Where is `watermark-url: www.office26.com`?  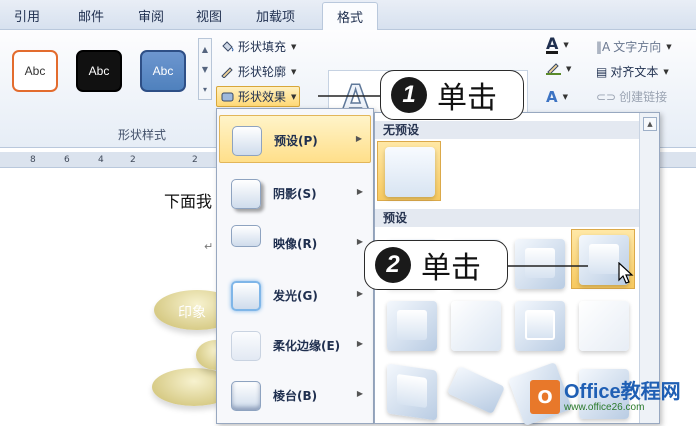
watermark-url: www.office26.com is located at coordinates (604, 407).